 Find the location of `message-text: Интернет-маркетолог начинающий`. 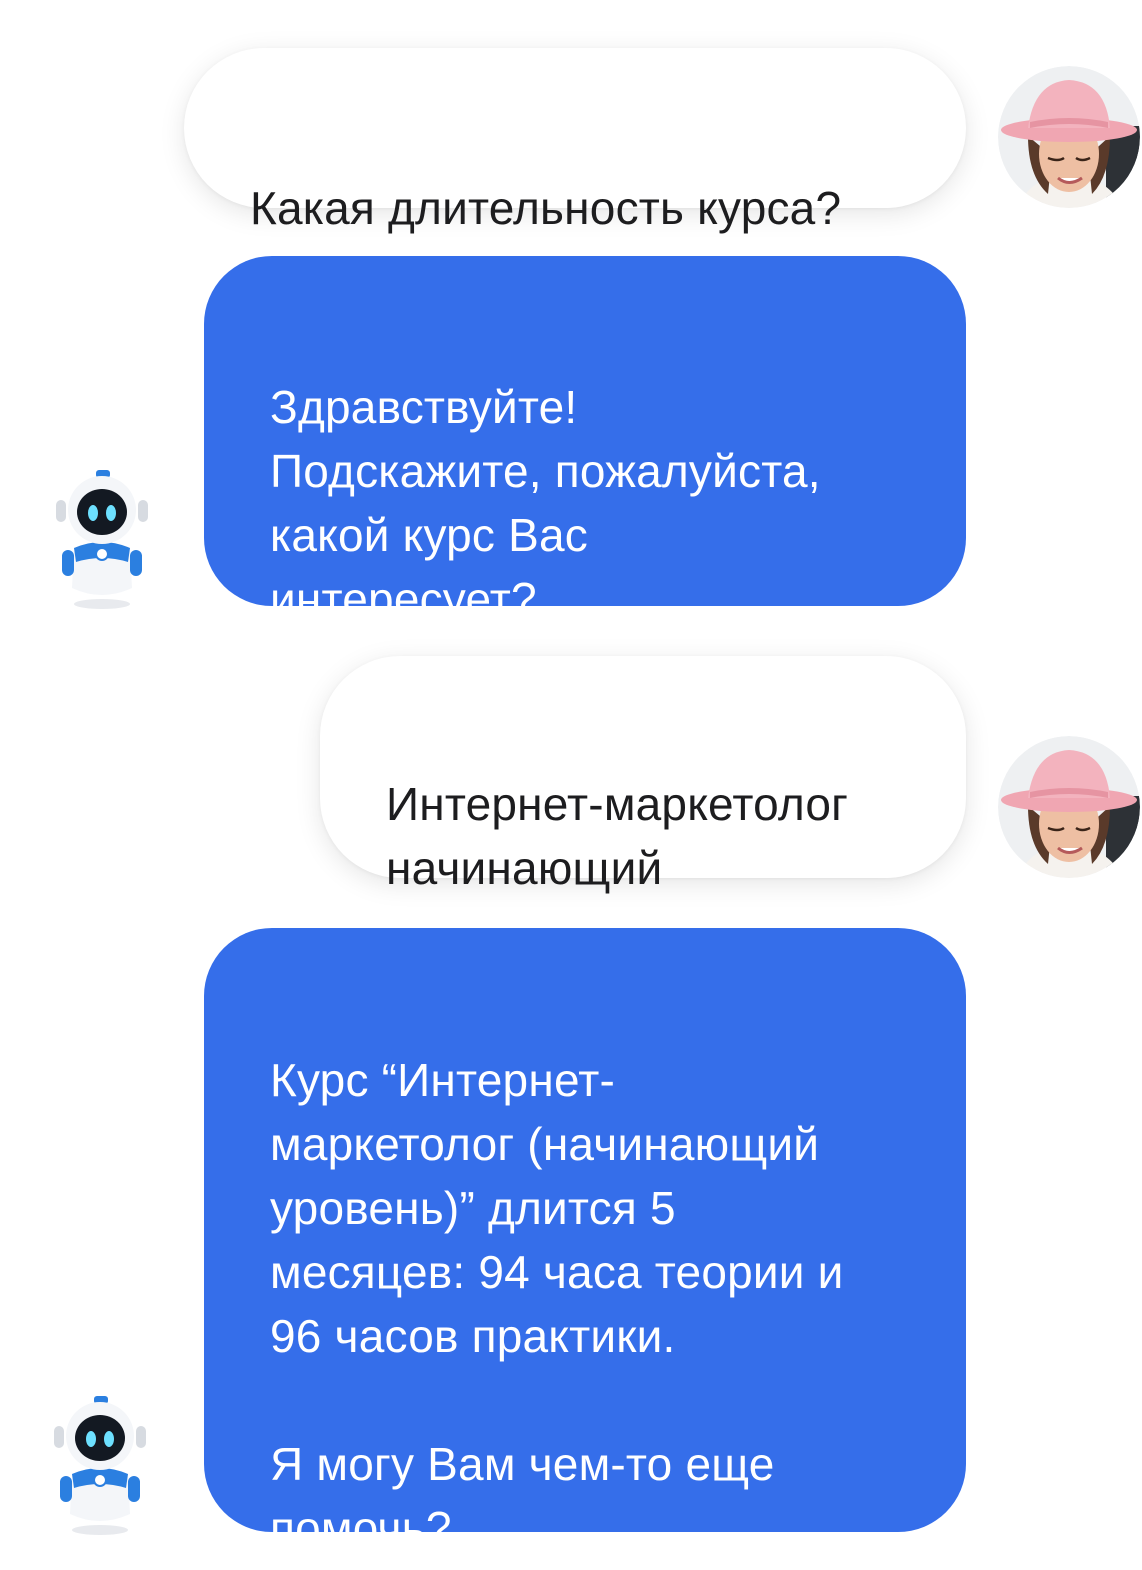

message-text: Интернет-маркетолог начинающий is located at coordinates (617, 836).